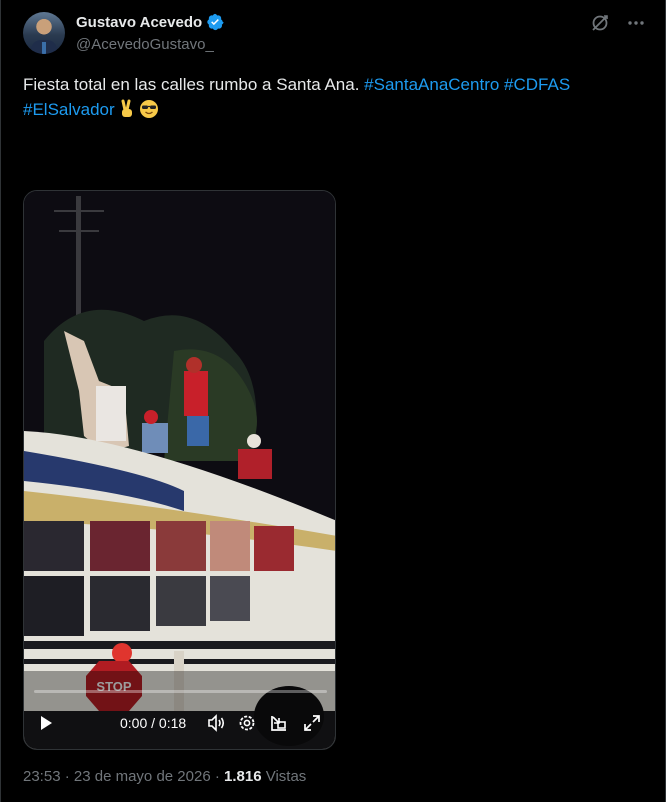  I want to click on video-controls: 0:00 / 0:18, so click(179, 723).